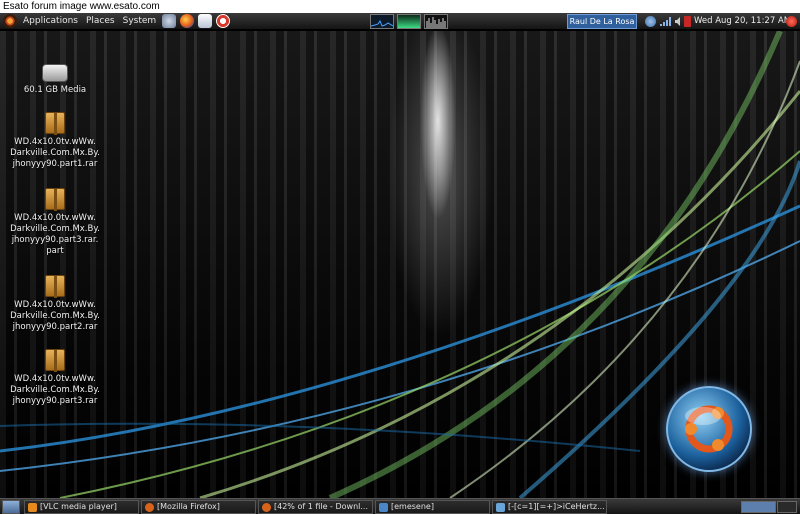 This screenshot has height=514, width=800. I want to click on menu-system: System, so click(140, 21).